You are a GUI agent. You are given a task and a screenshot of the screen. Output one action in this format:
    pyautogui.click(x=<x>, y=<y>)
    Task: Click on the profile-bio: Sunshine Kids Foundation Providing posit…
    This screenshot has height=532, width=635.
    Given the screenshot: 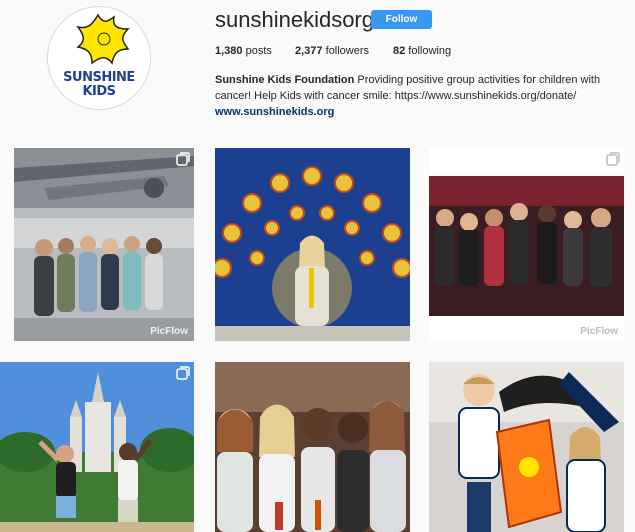 What is the action you would take?
    pyautogui.click(x=420, y=96)
    